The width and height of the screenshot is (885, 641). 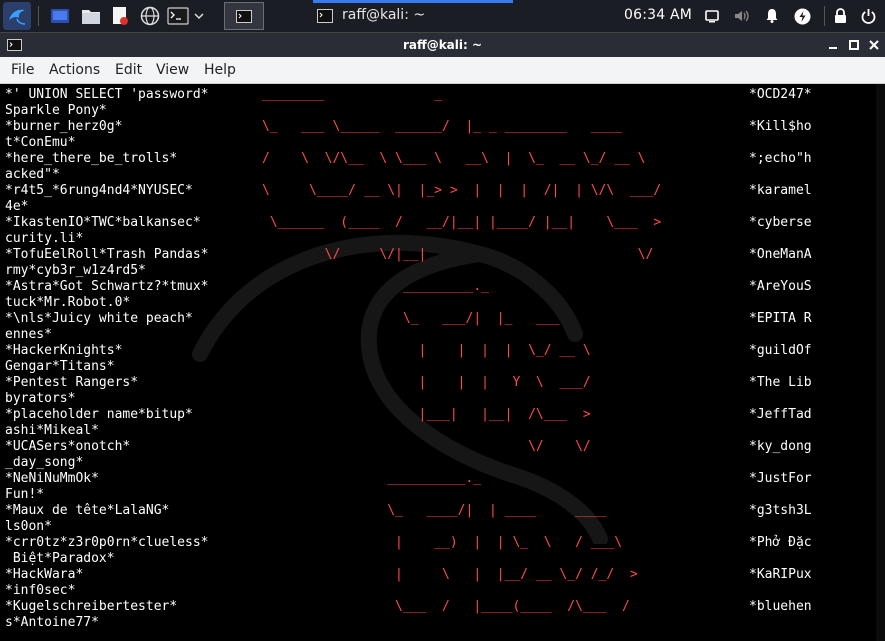 I want to click on terminal-left-line: Fun!*, so click(x=25, y=494).